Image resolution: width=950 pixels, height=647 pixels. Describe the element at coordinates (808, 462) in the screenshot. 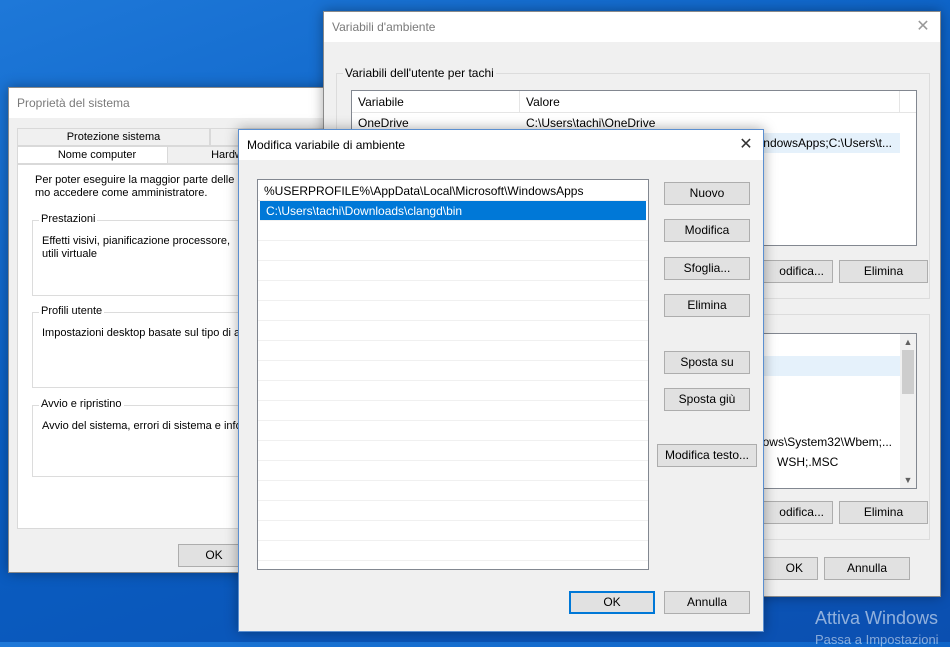

I see `variable-value: WSH;.MSC` at that location.